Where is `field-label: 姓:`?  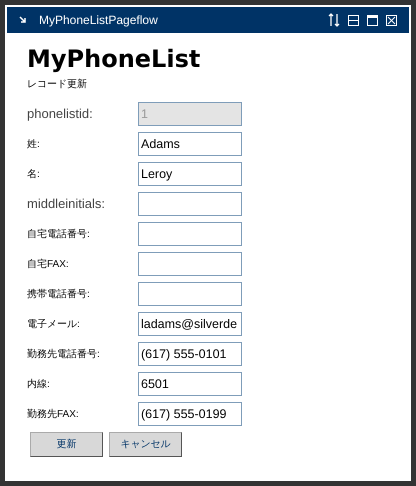 field-label: 姓: is located at coordinates (34, 145).